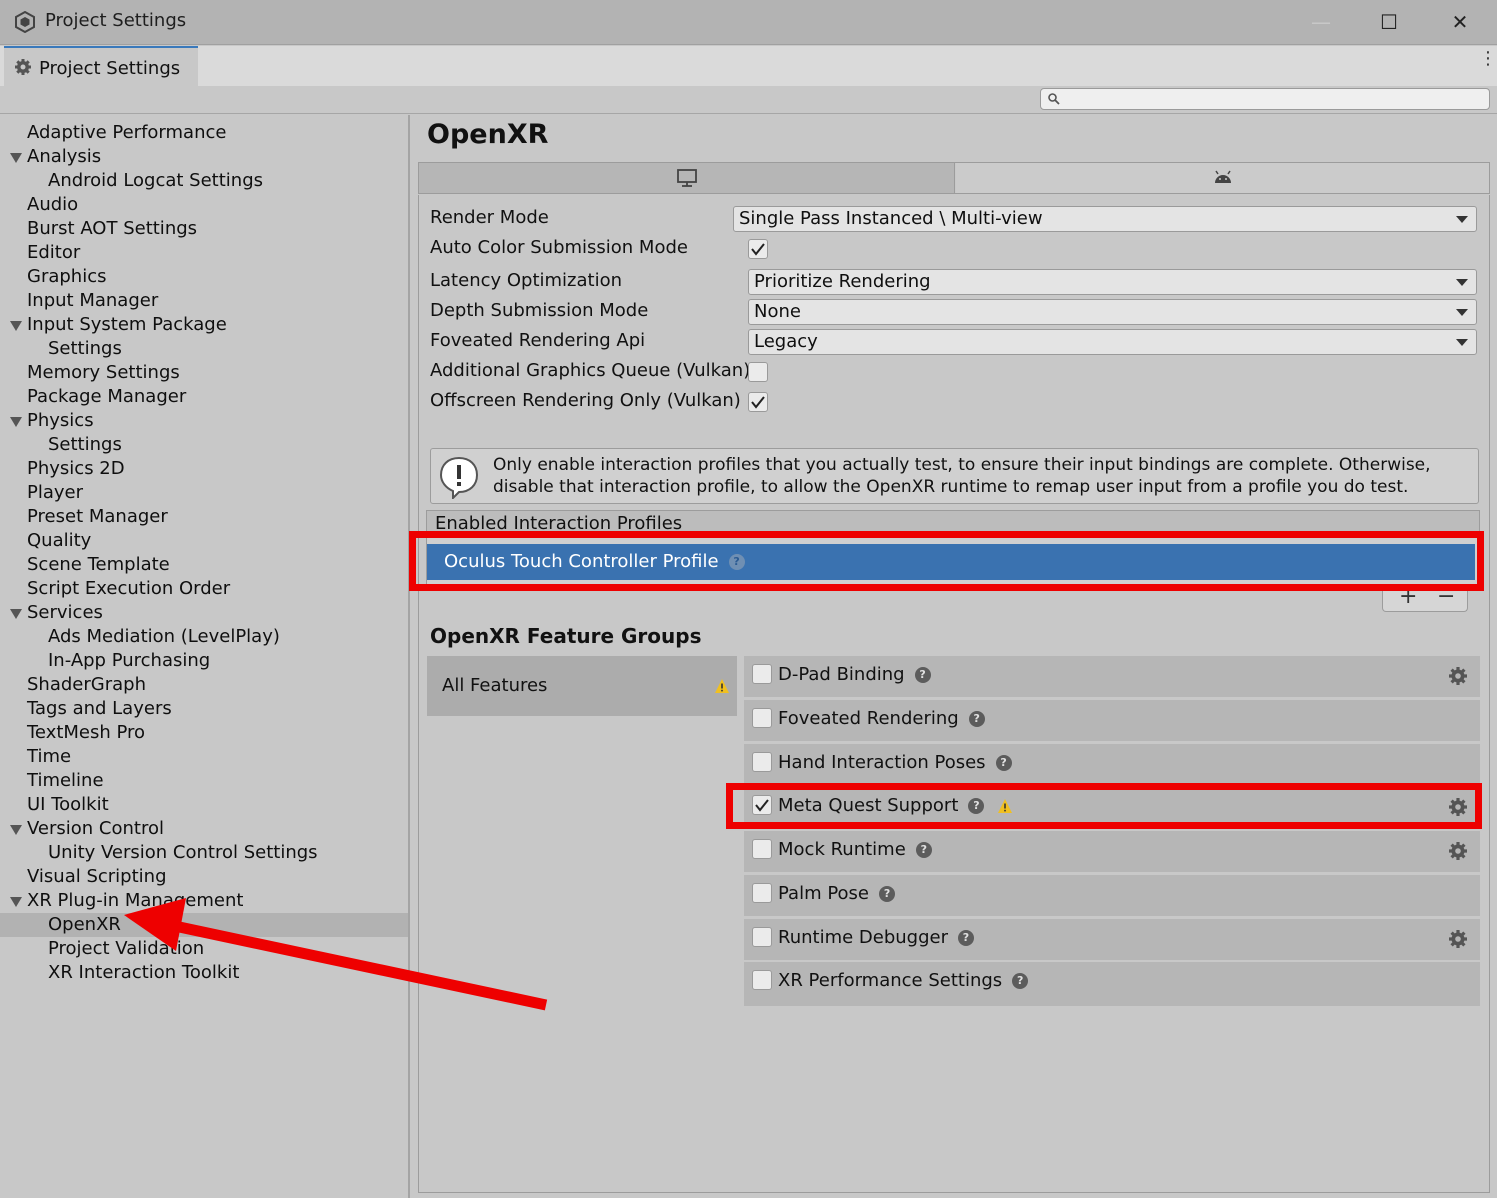  What do you see at coordinates (336, 954) in the screenshot?
I see `annotation-arrow` at bounding box center [336, 954].